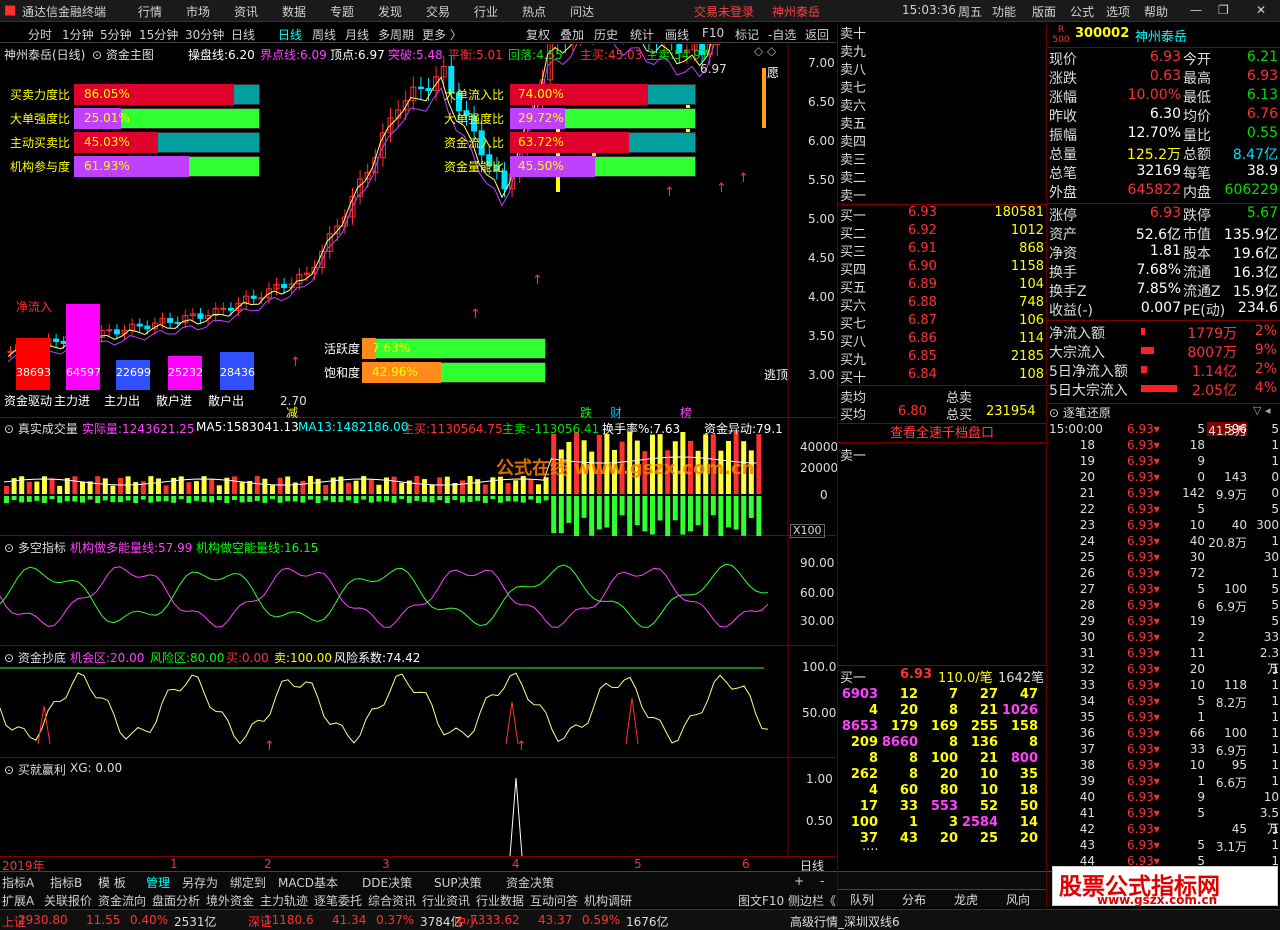  I want to click on tick-box2-0: 41.3万, so click(1227, 431).